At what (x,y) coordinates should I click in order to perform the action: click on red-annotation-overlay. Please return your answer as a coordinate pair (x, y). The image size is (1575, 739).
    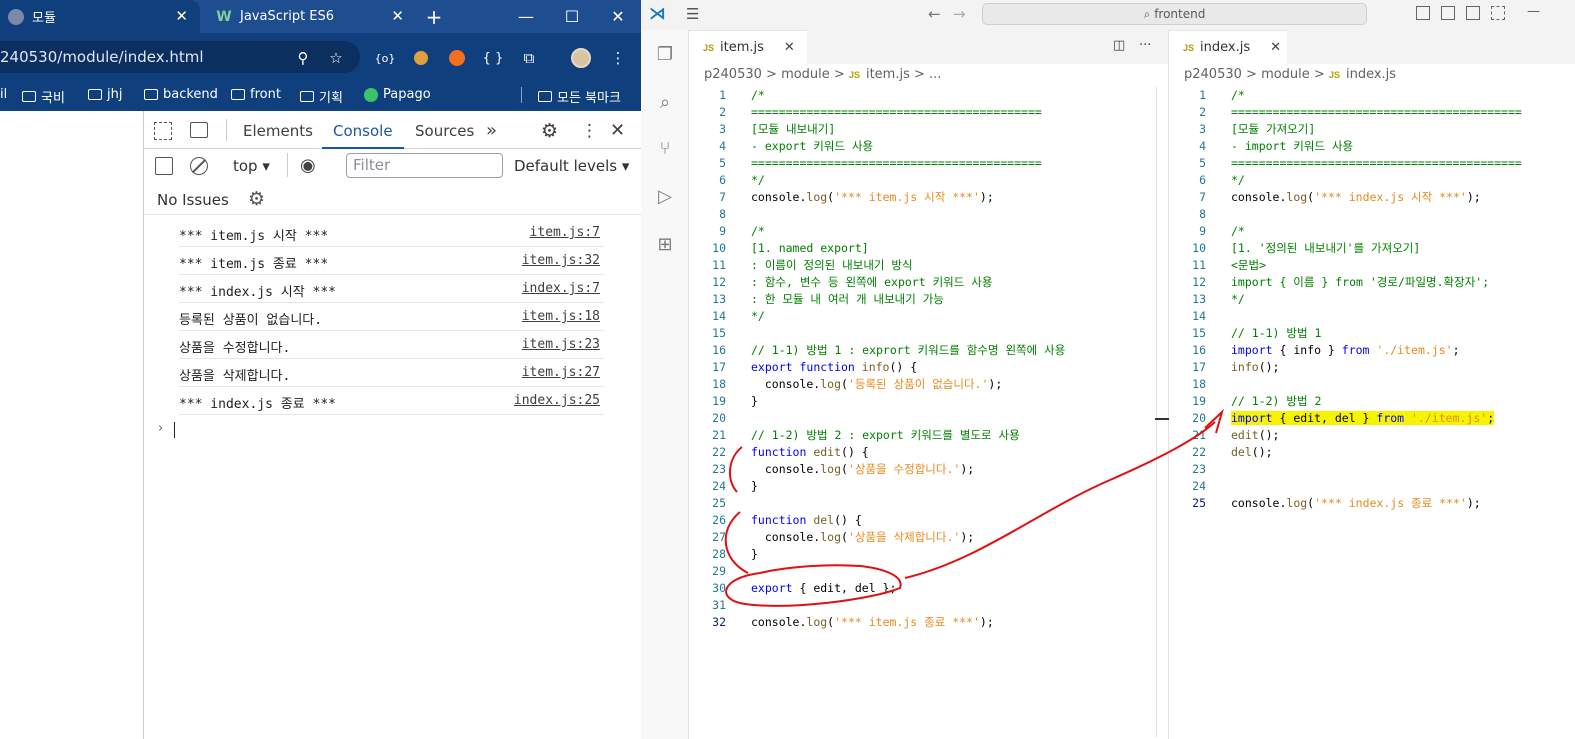
    Looking at the image, I should click on (974, 507).